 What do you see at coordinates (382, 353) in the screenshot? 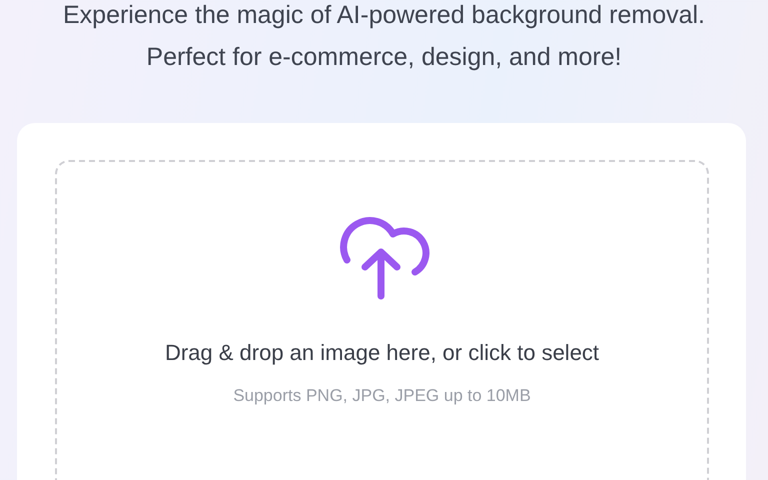
I see `drop-prompt: Drag & drop an image here, or click to select` at bounding box center [382, 353].